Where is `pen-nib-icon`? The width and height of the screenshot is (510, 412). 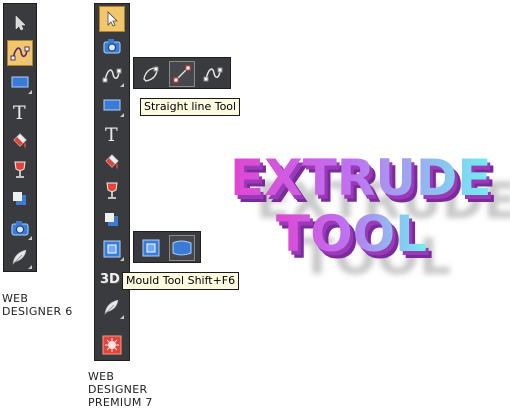 pen-nib-icon is located at coordinates (151, 74).